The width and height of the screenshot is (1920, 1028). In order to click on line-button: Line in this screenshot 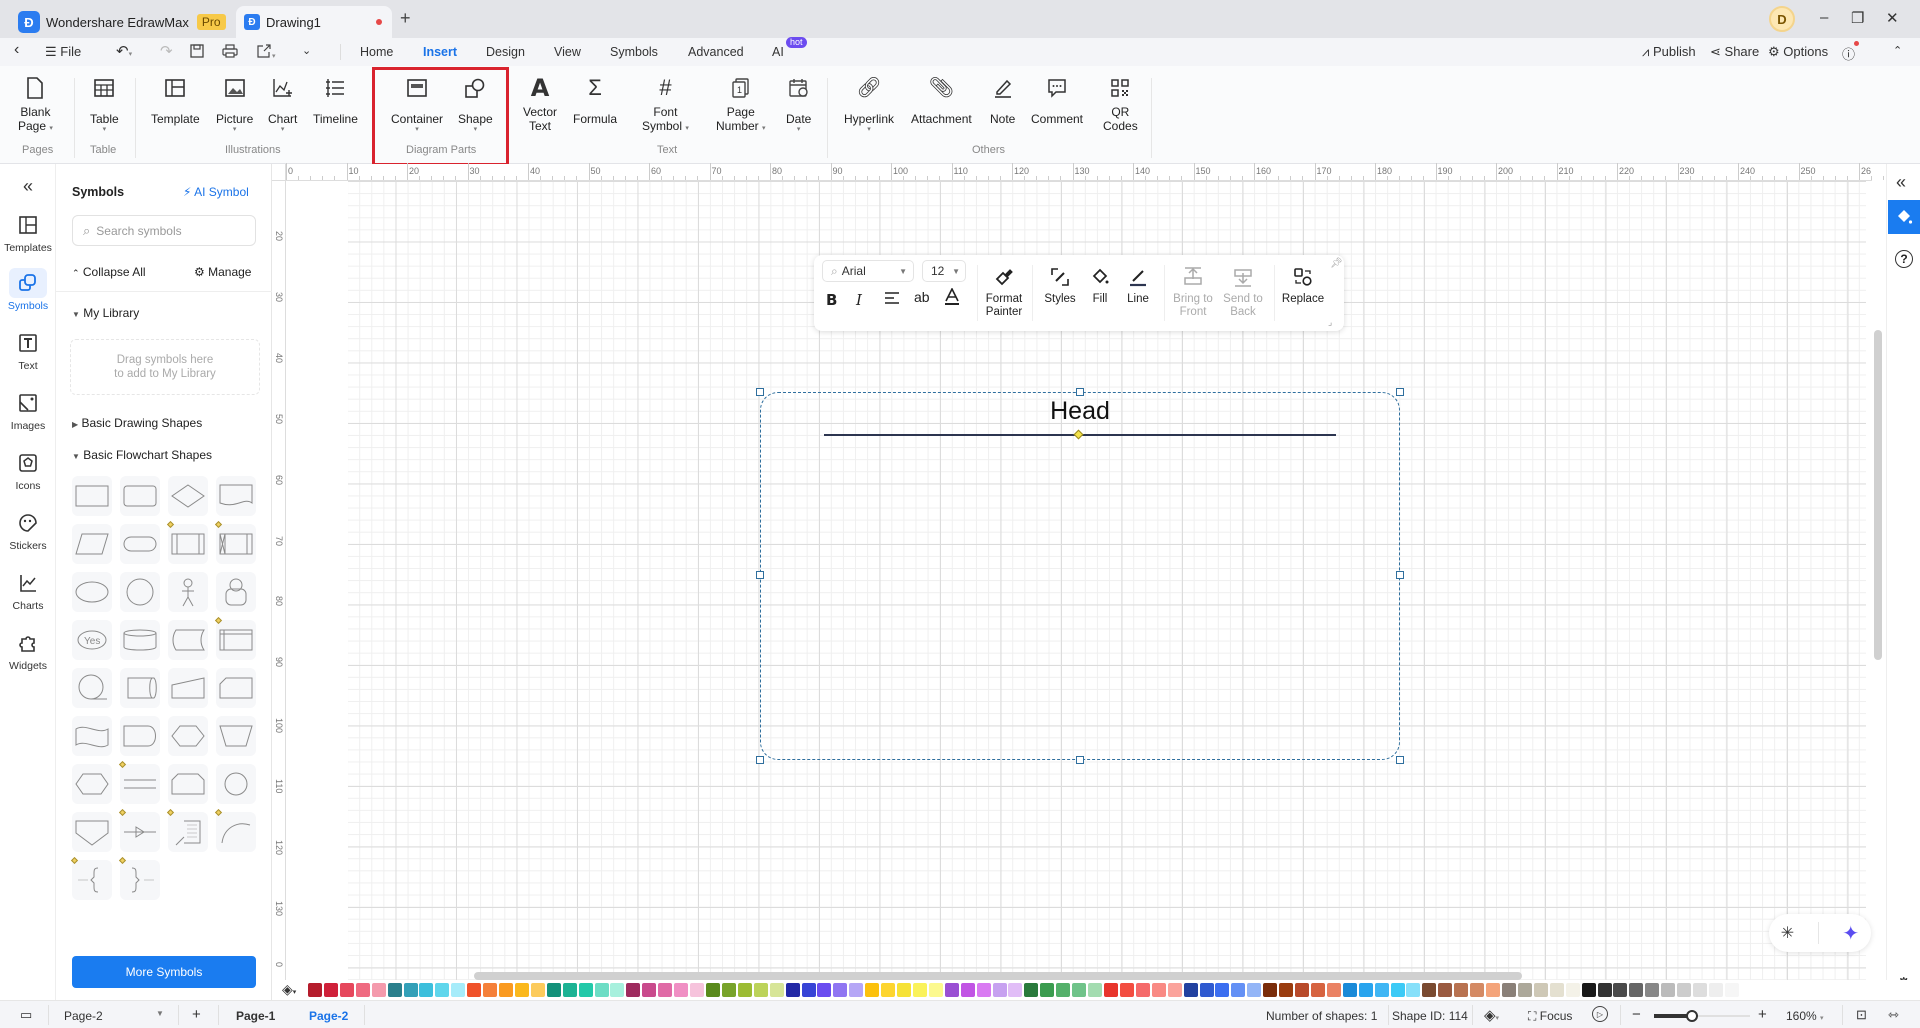, I will do `click(1138, 285)`.